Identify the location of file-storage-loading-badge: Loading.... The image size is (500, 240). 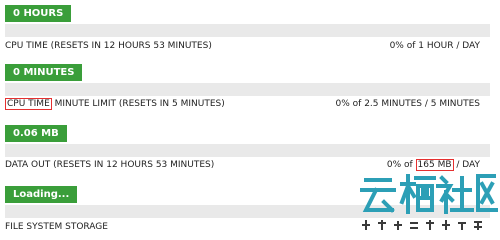
(41, 194).